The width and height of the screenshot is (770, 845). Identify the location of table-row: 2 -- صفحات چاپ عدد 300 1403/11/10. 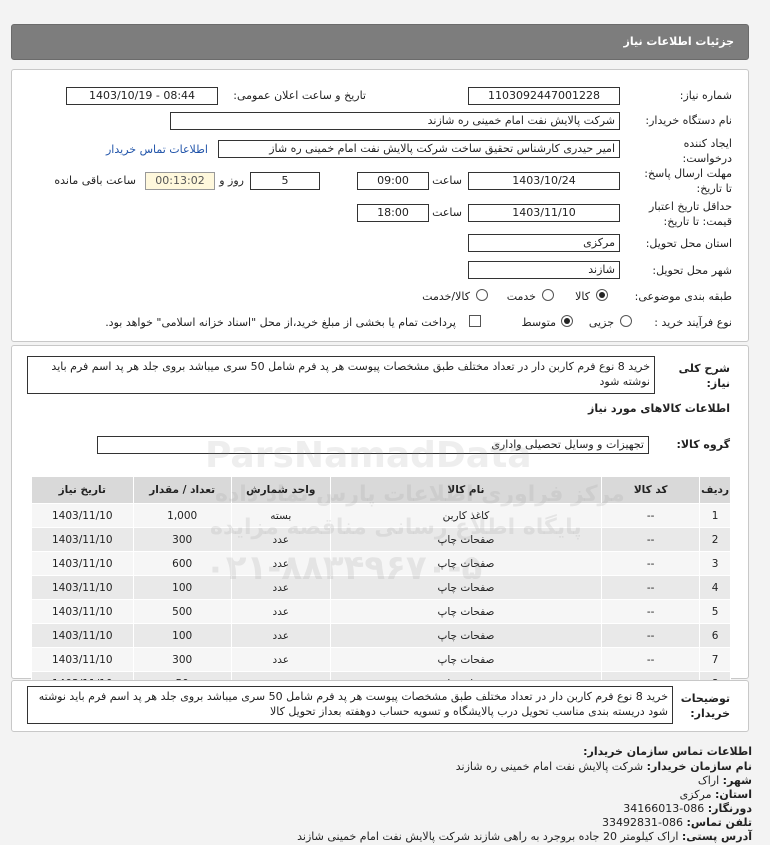
(381, 539).